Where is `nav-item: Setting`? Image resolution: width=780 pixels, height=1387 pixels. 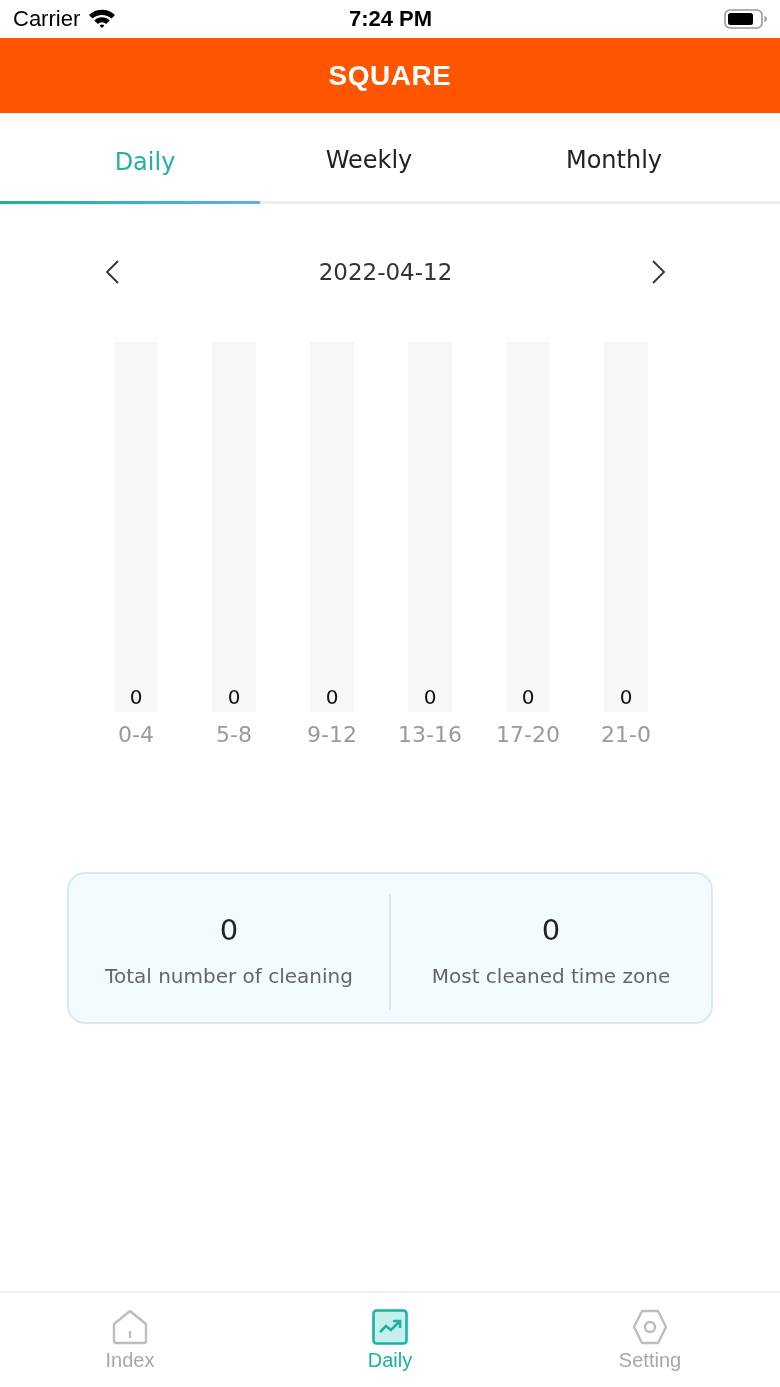
nav-item: Setting is located at coordinates (650, 1340).